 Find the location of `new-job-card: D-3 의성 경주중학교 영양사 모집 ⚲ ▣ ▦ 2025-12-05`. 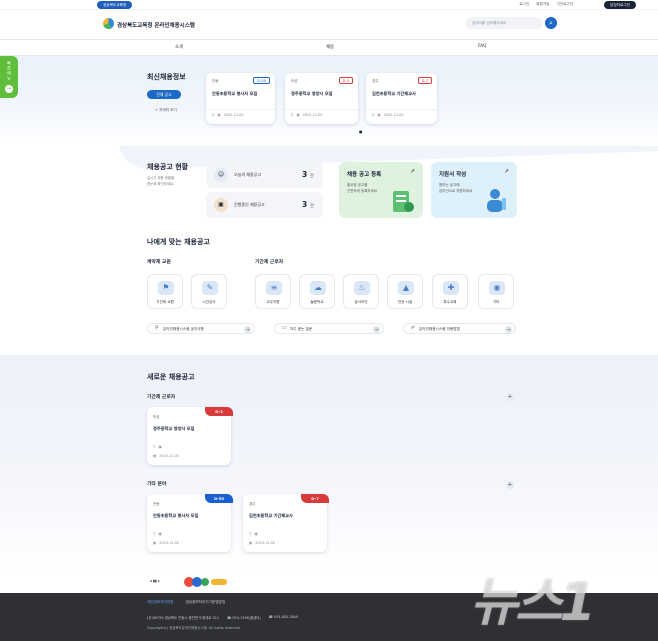

new-job-card: D-3 의성 경주중학교 영양사 모집 ⚲ ▣ ▦ 2025-12-05 is located at coordinates (190, 436).